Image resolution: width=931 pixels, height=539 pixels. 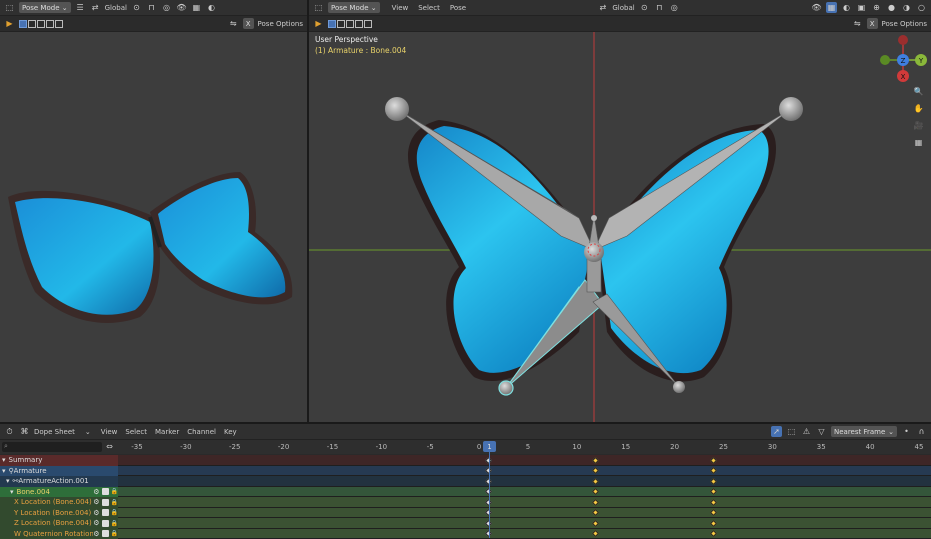 What do you see at coordinates (59, 492) in the screenshot?
I see `channel-group: ▾Bone.004⚙🔒` at bounding box center [59, 492].